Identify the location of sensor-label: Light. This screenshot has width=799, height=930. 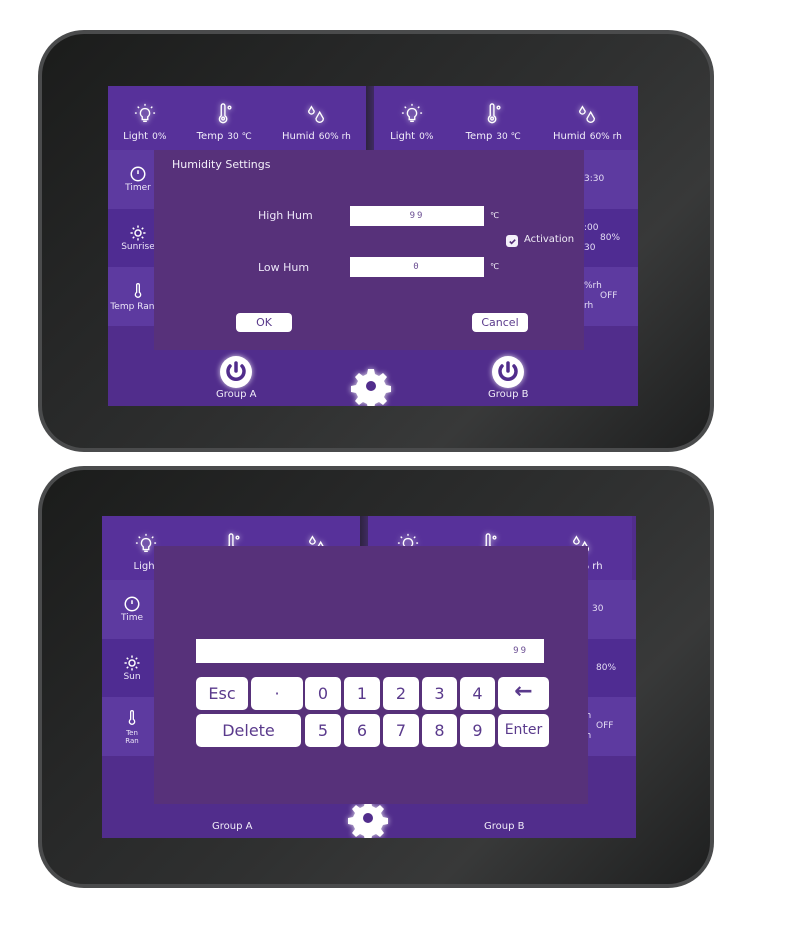
(136, 136).